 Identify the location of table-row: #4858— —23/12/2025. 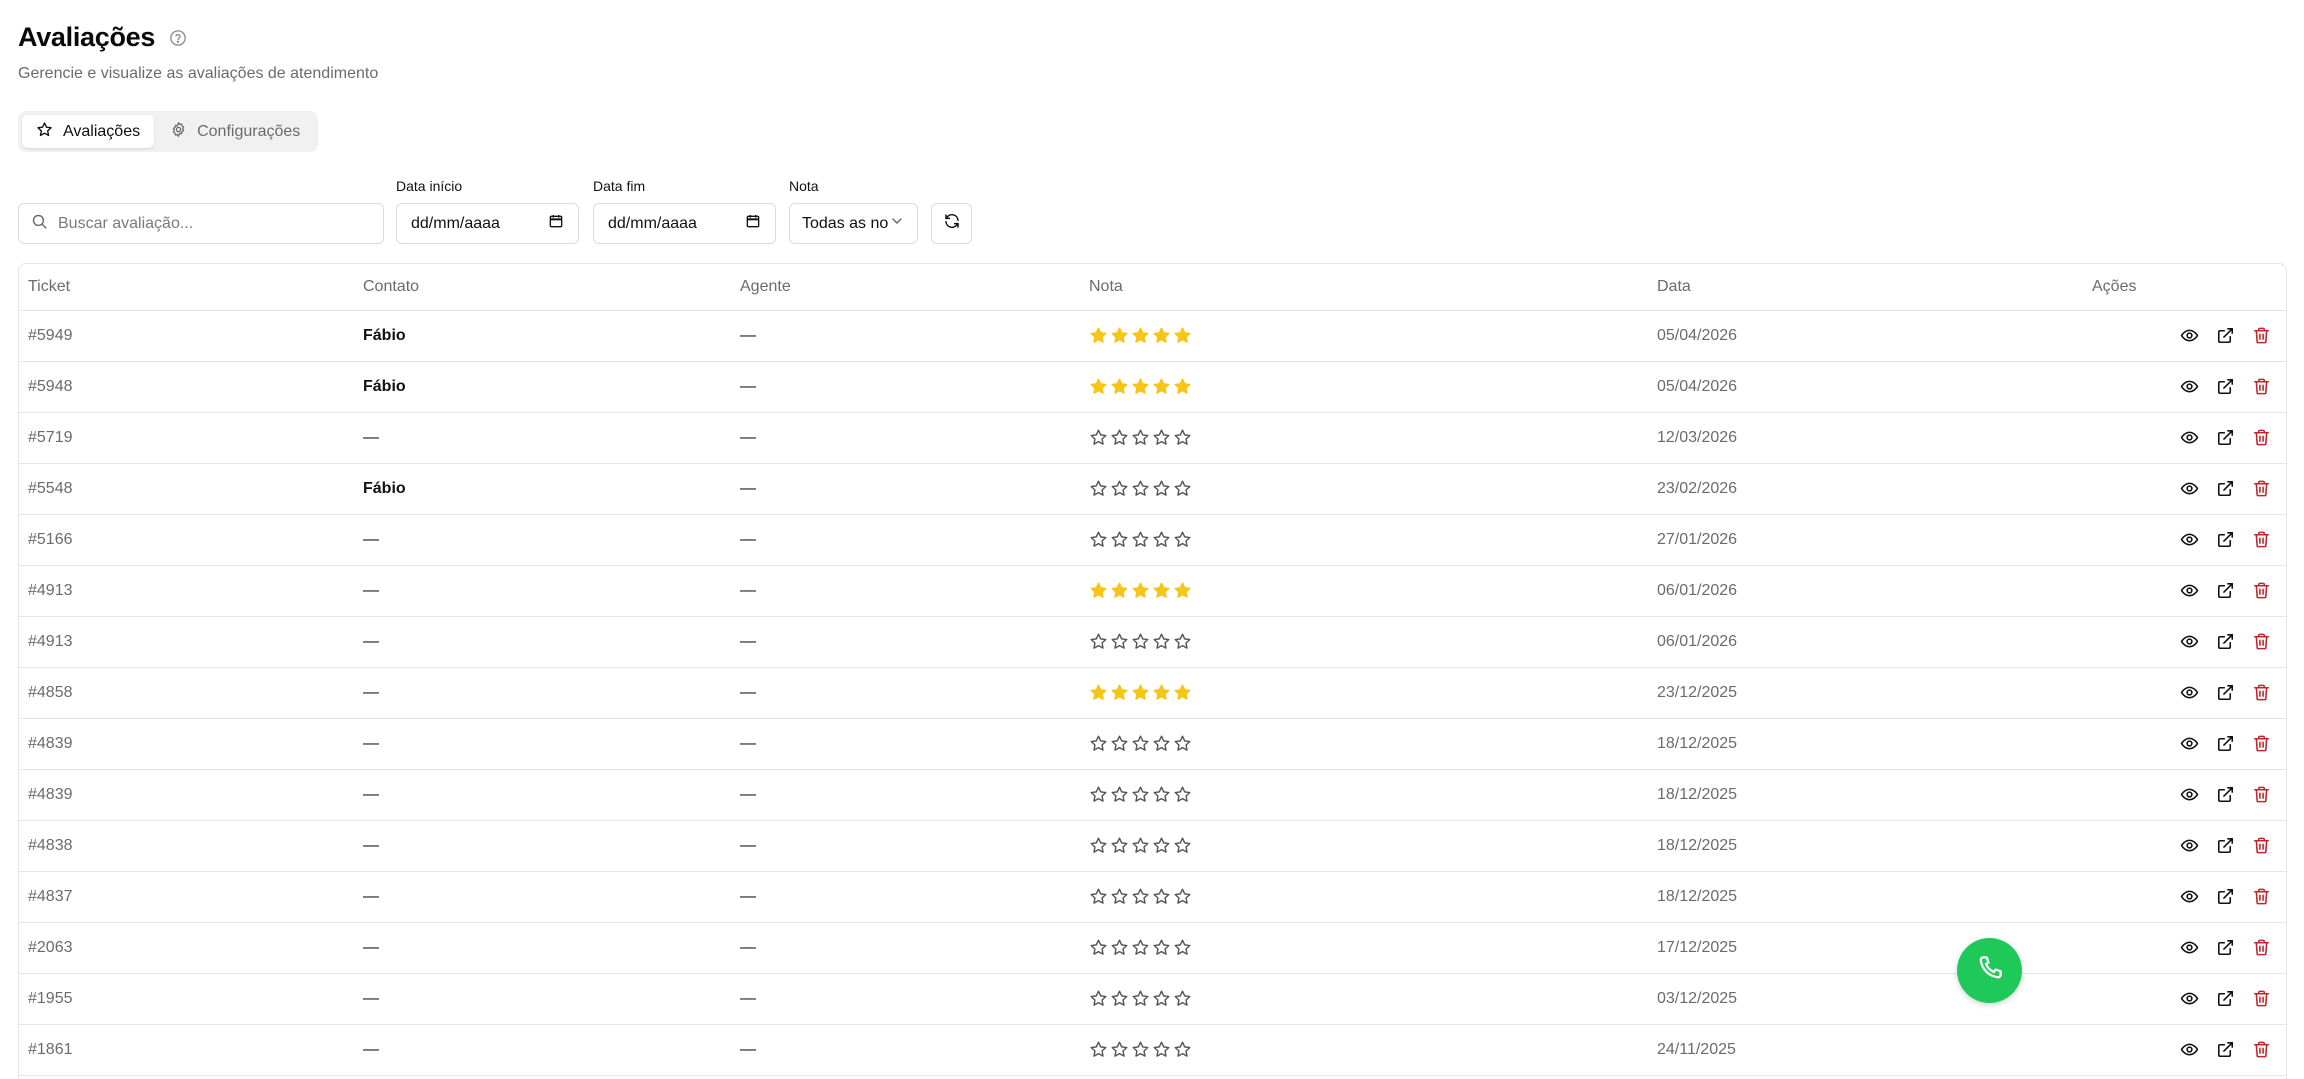
(1152, 693).